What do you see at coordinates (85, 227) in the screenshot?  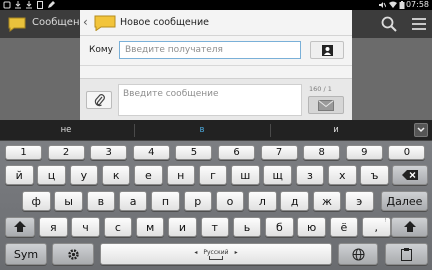 I see `key-letter: ч` at bounding box center [85, 227].